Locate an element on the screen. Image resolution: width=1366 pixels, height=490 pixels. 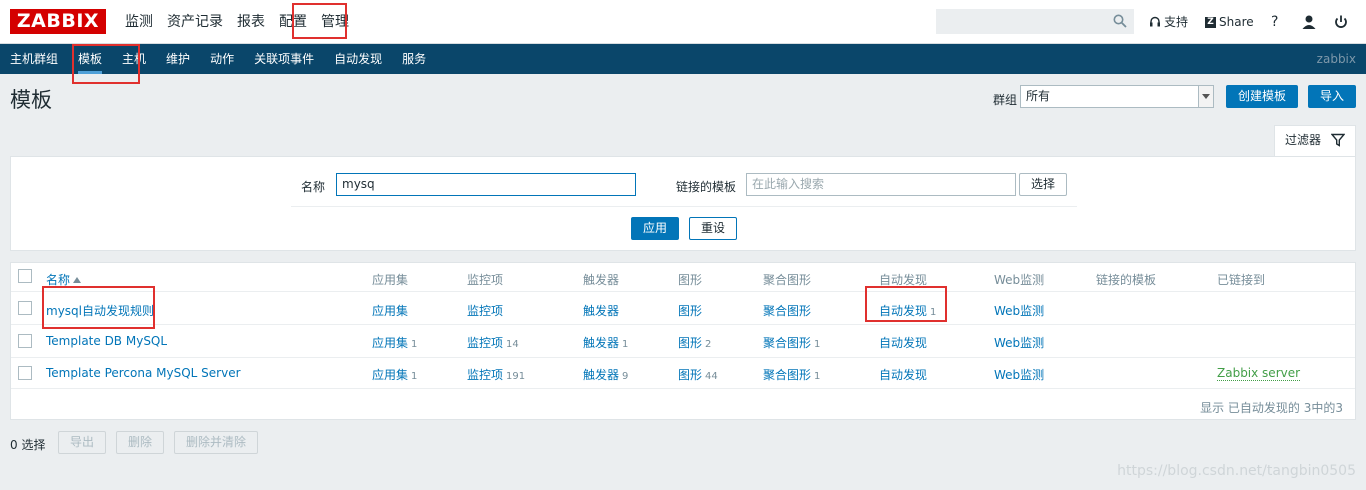
support-link: 支持 is located at coordinates (1168, 22).